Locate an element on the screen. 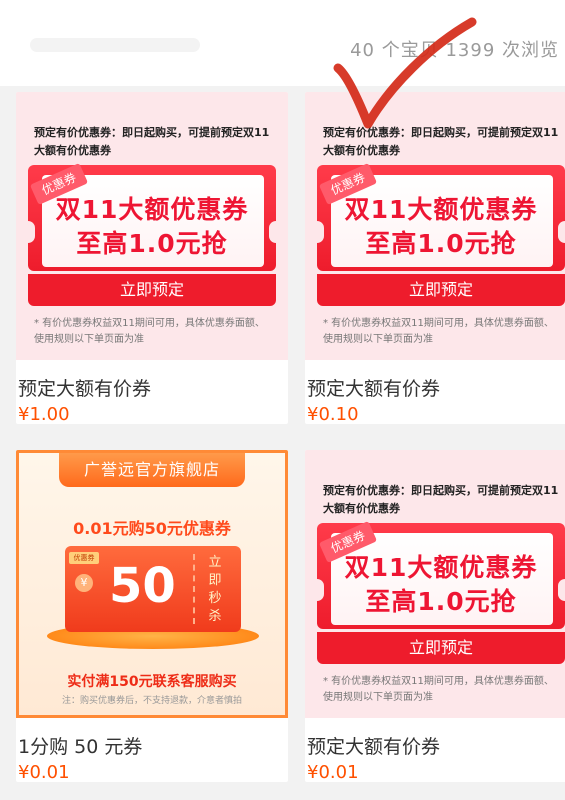 The height and width of the screenshot is (800, 565). product-title: 1分购 50 元券 is located at coordinates (80, 745).